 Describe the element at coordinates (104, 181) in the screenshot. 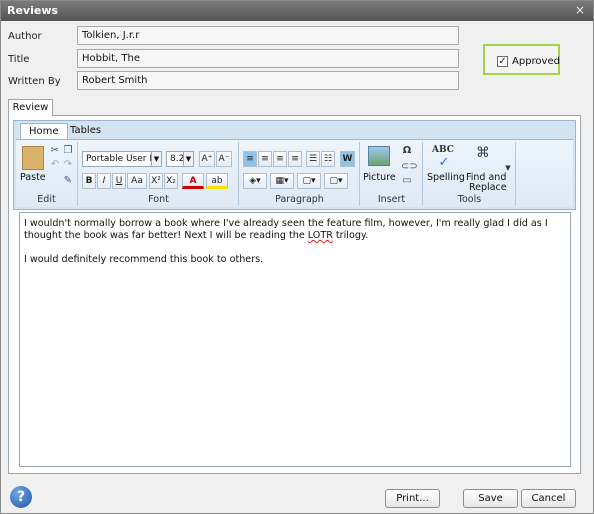

I see `italic-button: I` at that location.